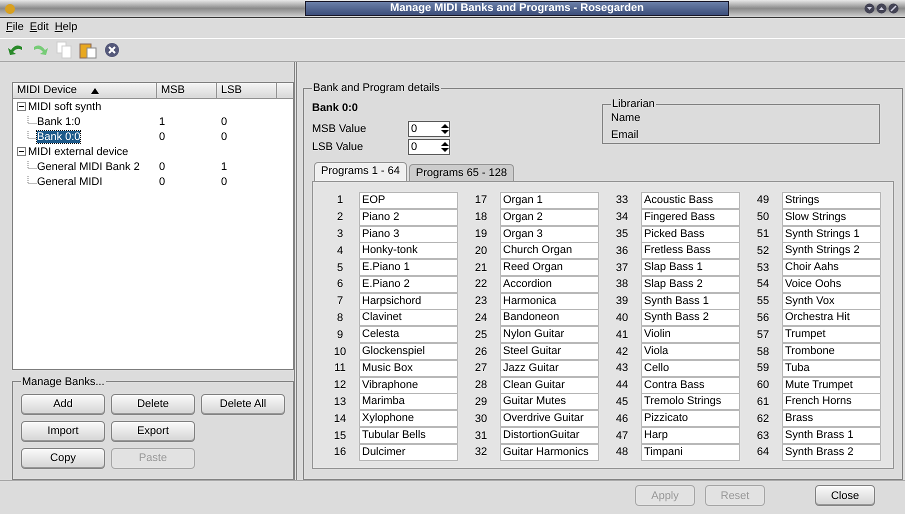 This screenshot has width=905, height=514. I want to click on program-name-field: Viola, so click(690, 351).